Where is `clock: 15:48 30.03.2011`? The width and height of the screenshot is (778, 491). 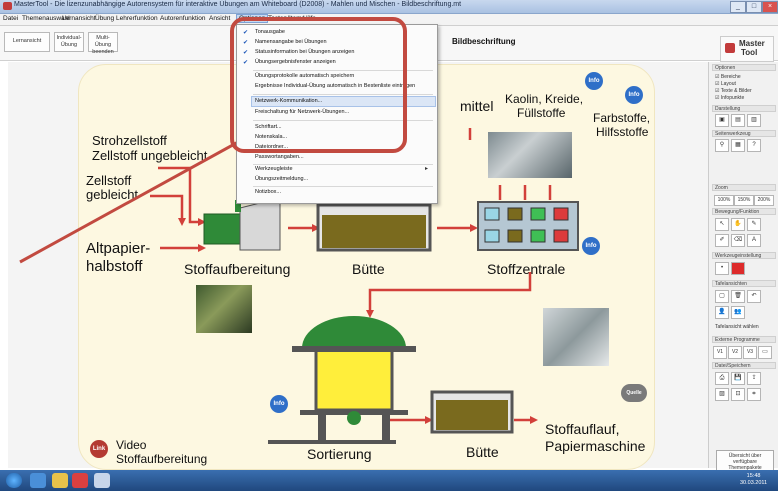 clock: 15:48 30.03.2011 is located at coordinates (753, 480).